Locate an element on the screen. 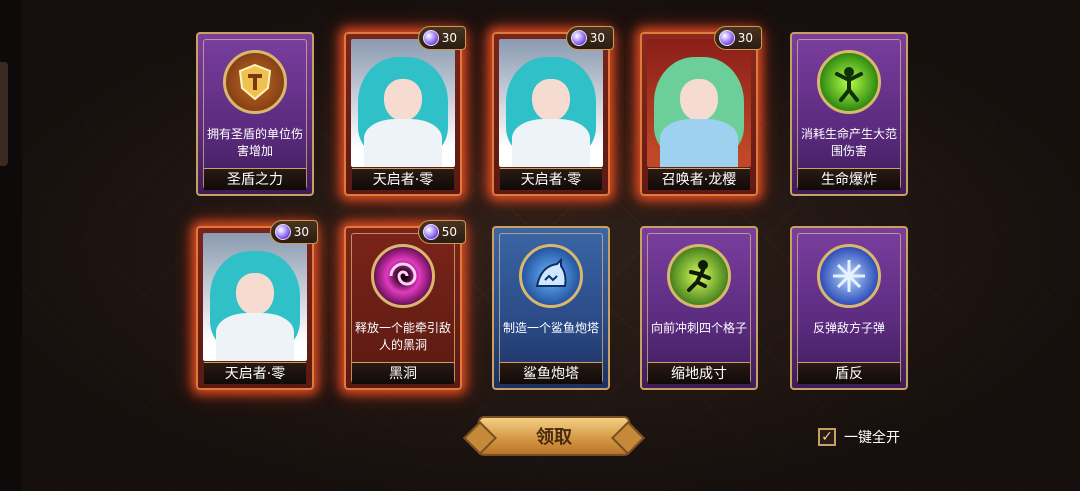  shark-icon is located at coordinates (551, 276).